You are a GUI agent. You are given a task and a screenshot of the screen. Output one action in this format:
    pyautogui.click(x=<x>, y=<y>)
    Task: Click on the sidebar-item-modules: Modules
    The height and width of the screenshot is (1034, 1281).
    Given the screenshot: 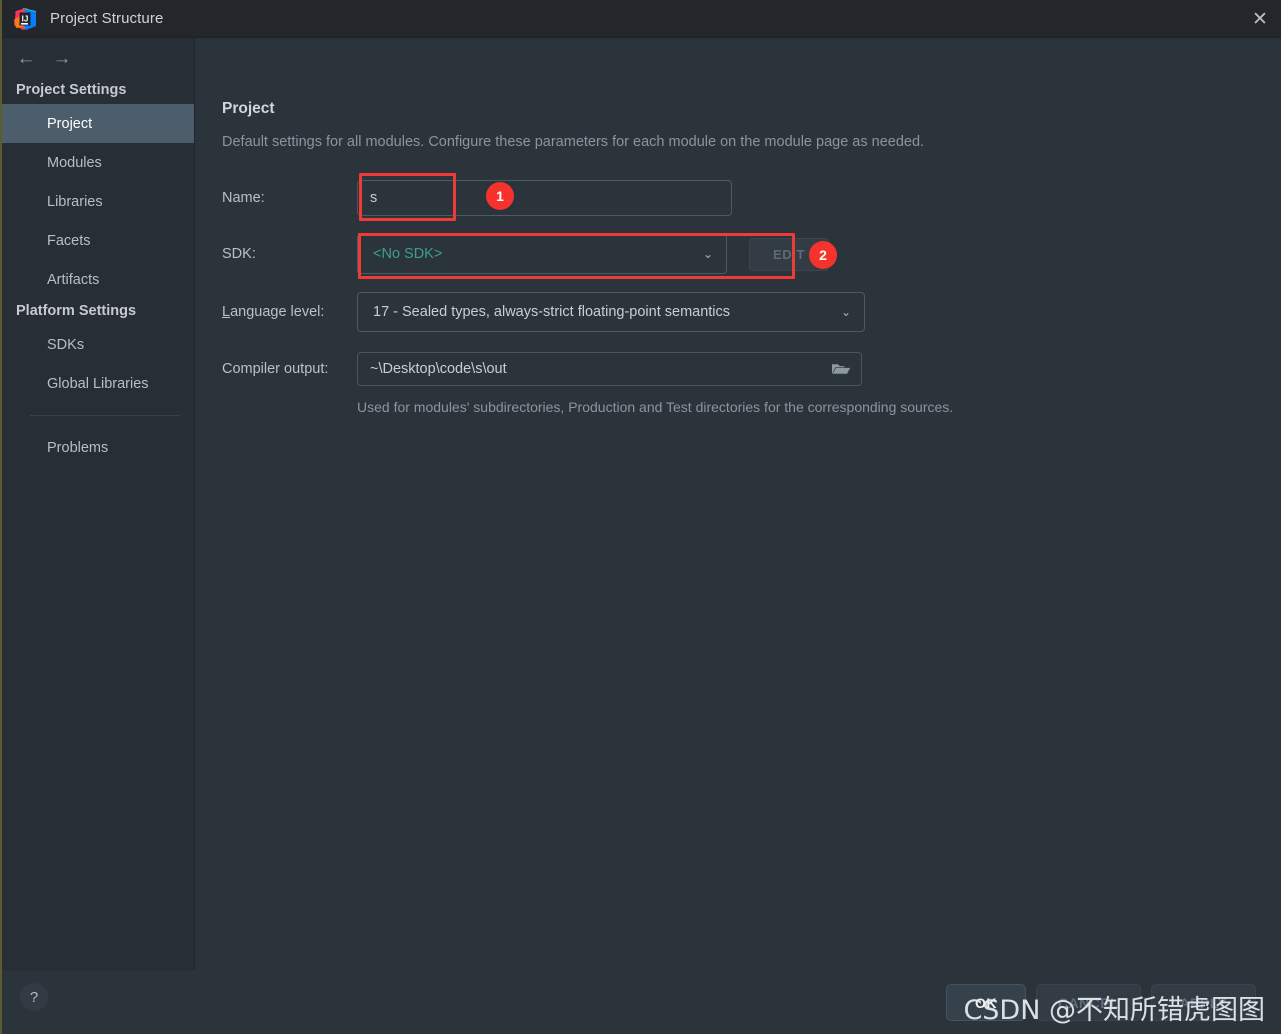 What is the action you would take?
    pyautogui.click(x=98, y=162)
    